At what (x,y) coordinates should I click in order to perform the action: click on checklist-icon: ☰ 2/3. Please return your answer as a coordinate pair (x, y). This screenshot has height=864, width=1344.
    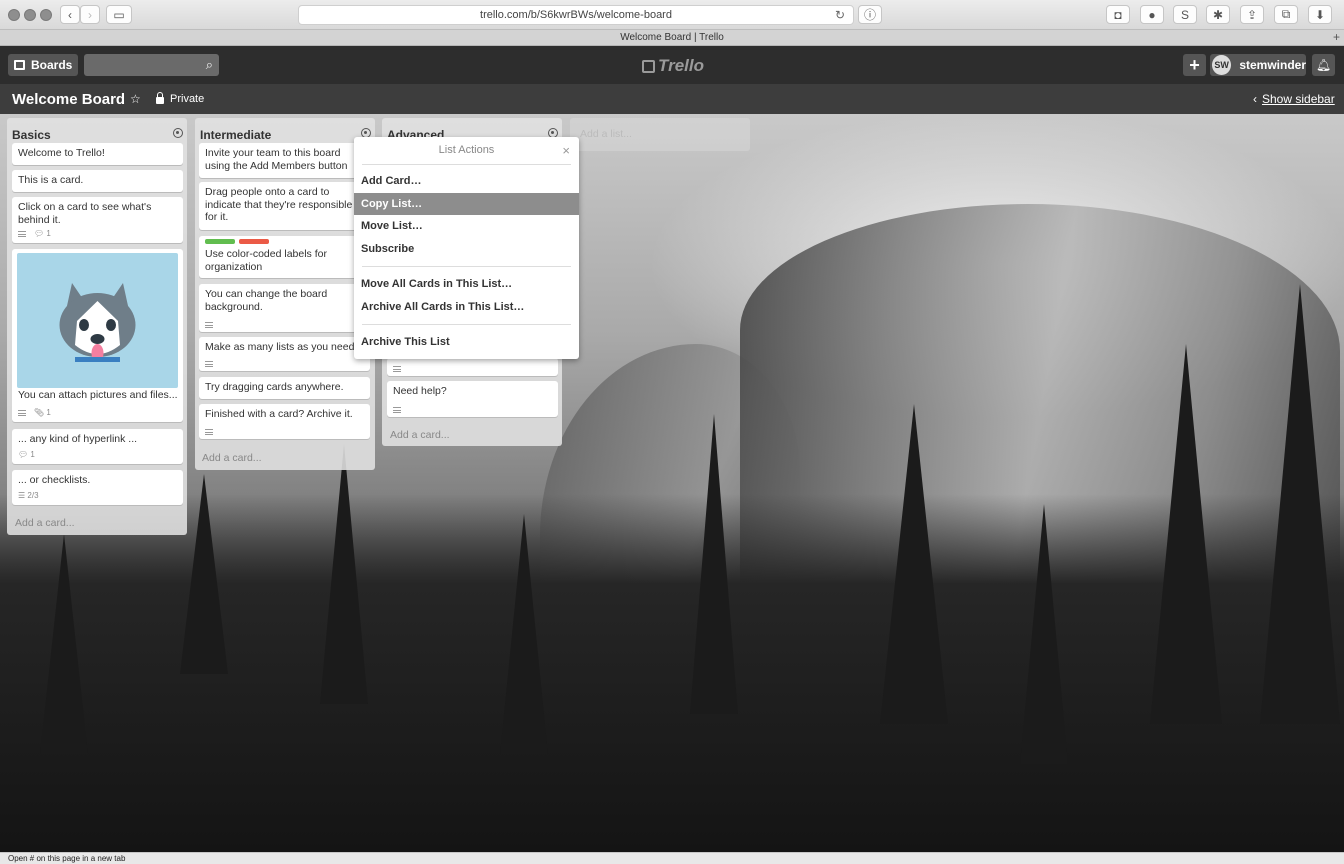
    Looking at the image, I should click on (28, 496).